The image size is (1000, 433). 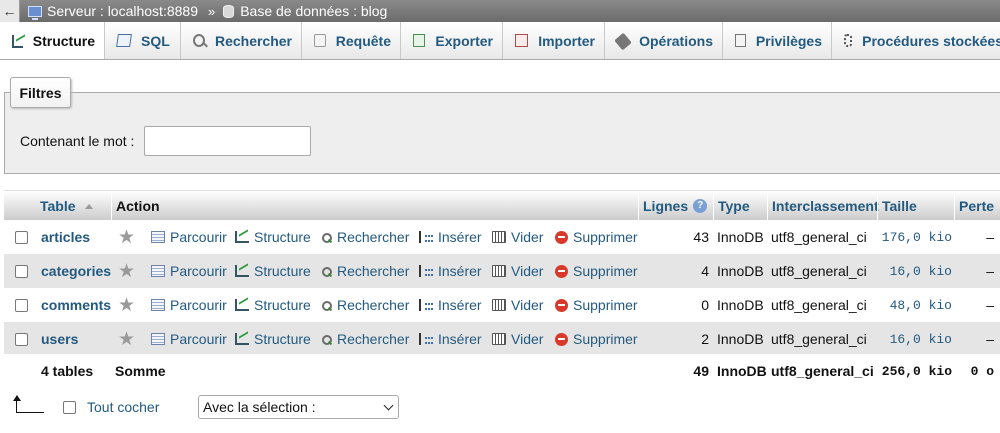 What do you see at coordinates (675, 206) in the screenshot?
I see `header-rows: Lignes ?` at bounding box center [675, 206].